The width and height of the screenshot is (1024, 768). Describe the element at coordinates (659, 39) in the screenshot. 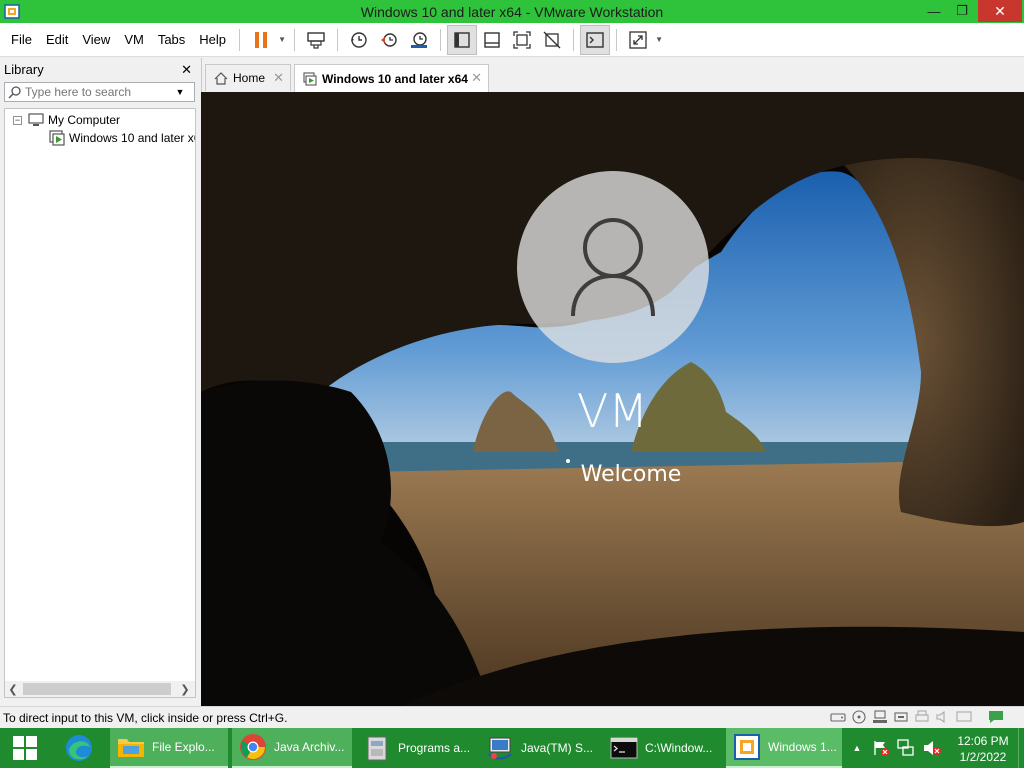

I see `stretch-dropdown-arrow: ▼` at that location.